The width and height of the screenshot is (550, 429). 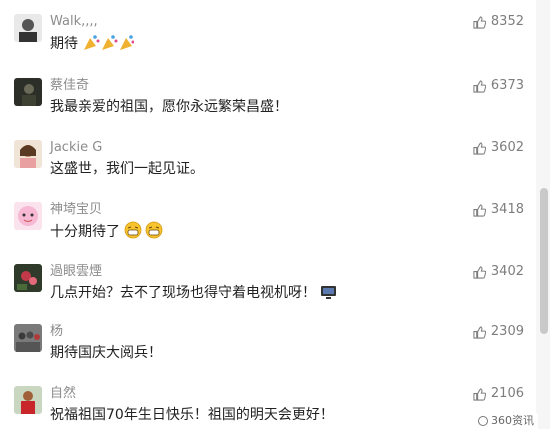 I want to click on like-count: 6373, so click(x=507, y=85).